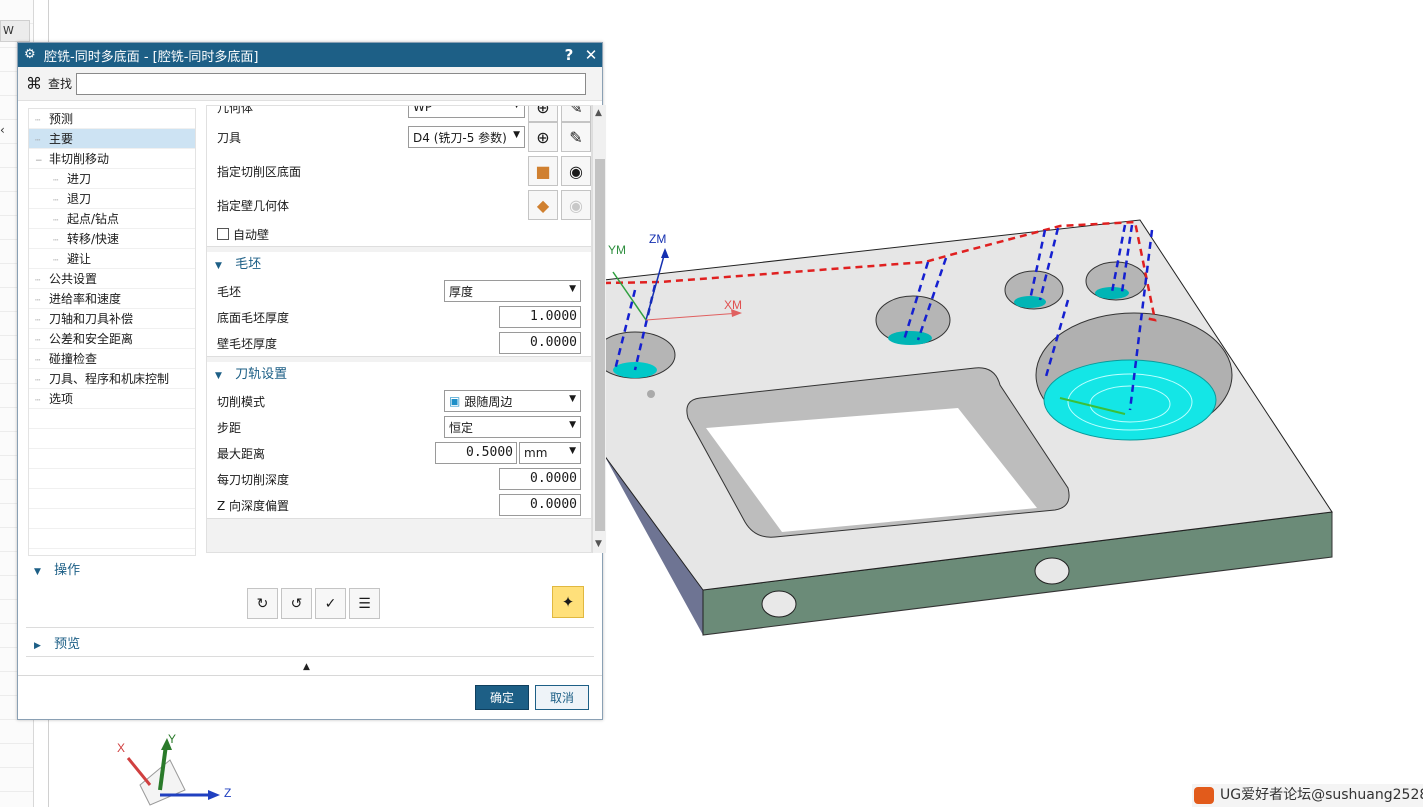  I want to click on tree-item: ┄ 主要, so click(112, 139).